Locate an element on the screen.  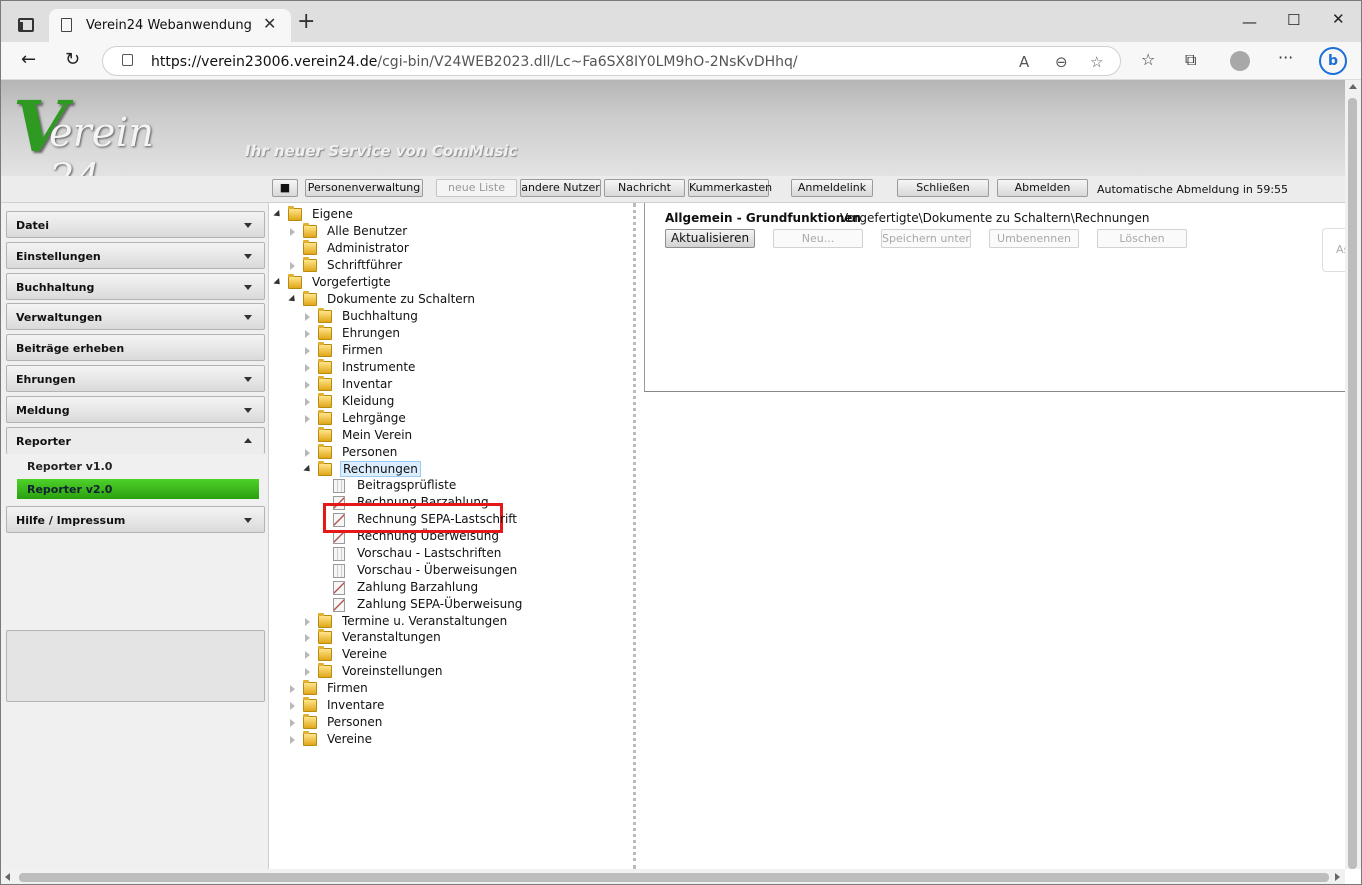
vertical-scrollbar is located at coordinates (1353, 474).